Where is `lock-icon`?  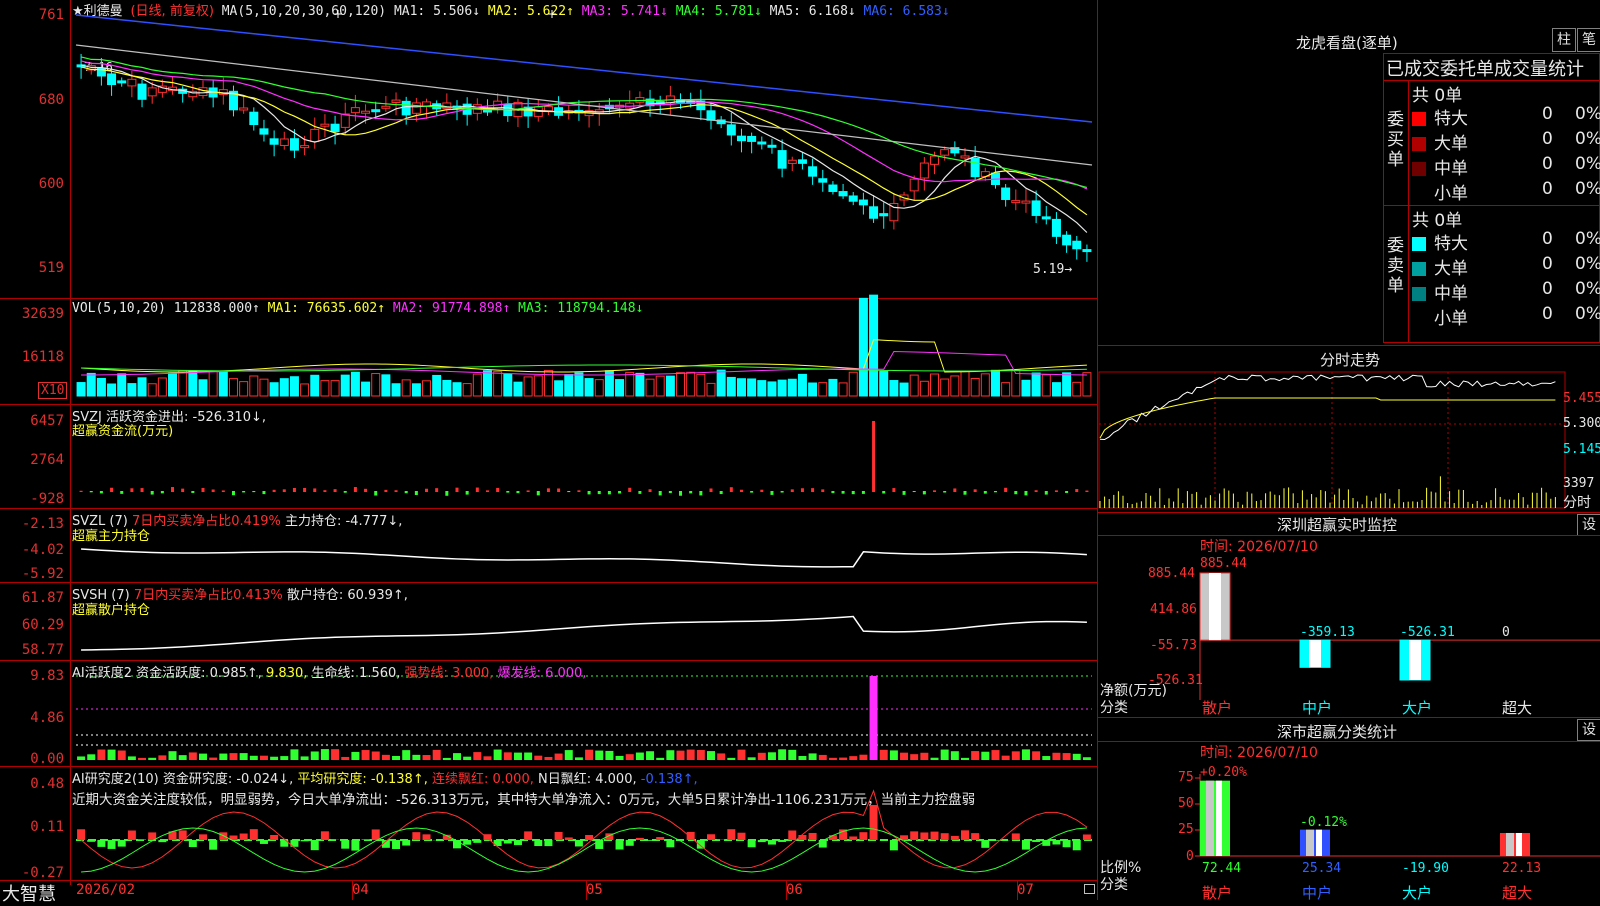
lock-icon is located at coordinates (1089, 889).